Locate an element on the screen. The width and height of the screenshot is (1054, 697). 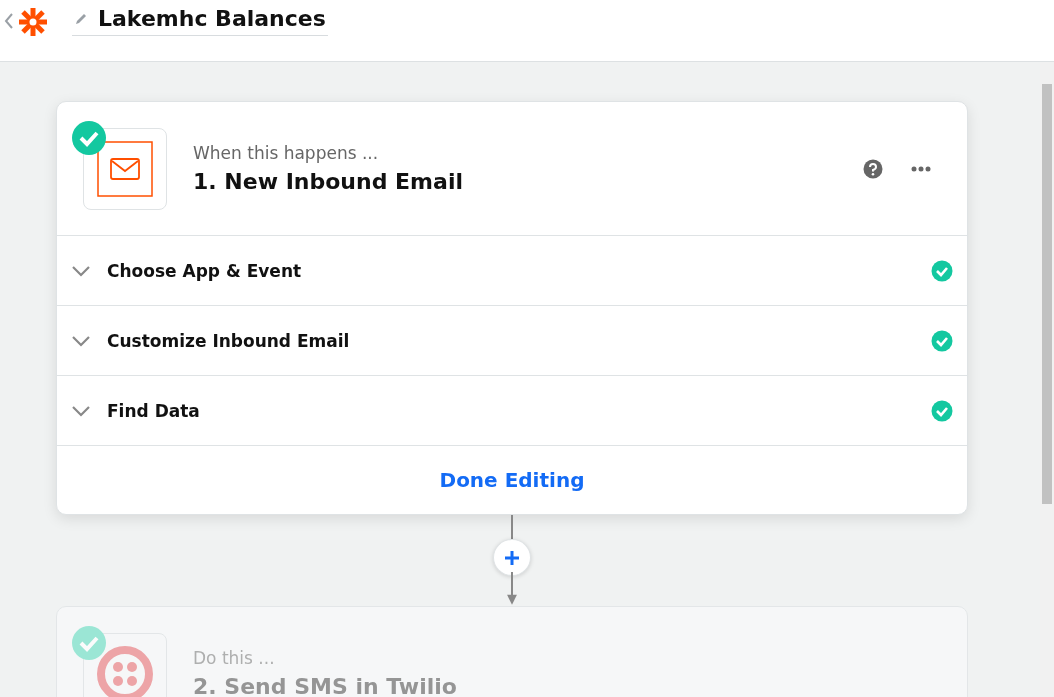
help-icon is located at coordinates (873, 168).